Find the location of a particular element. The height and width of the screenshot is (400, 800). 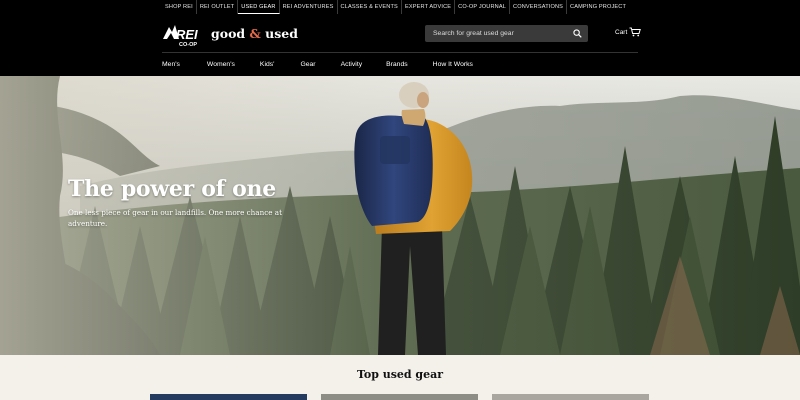

topnav-co-op-journal: CO-OP JOURNAL is located at coordinates (483, 7).